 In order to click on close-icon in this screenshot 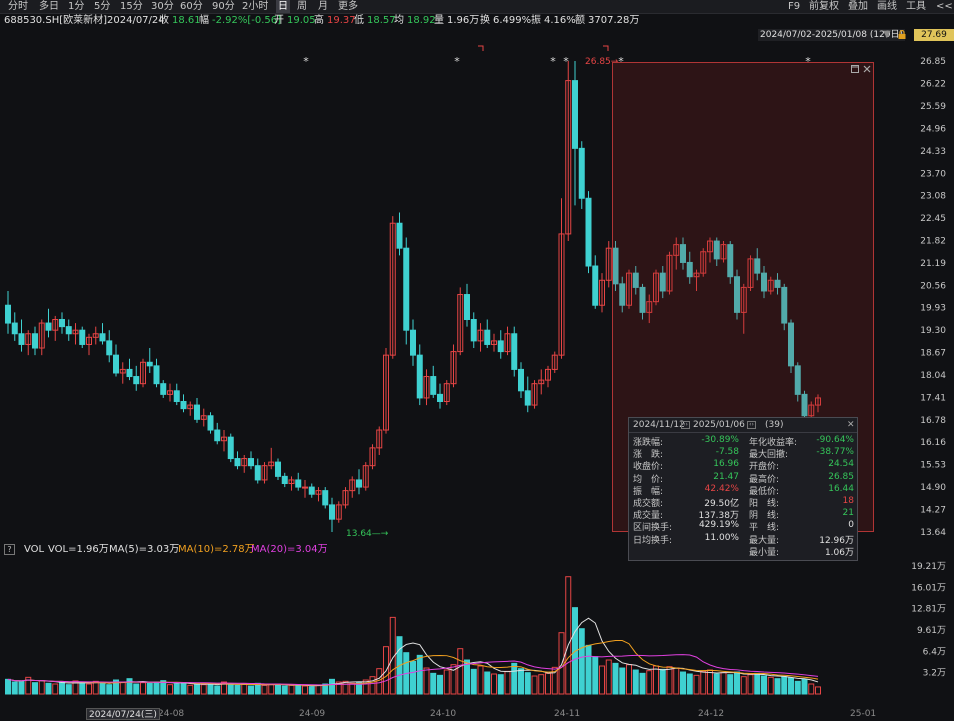, I will do `click(867, 69)`.